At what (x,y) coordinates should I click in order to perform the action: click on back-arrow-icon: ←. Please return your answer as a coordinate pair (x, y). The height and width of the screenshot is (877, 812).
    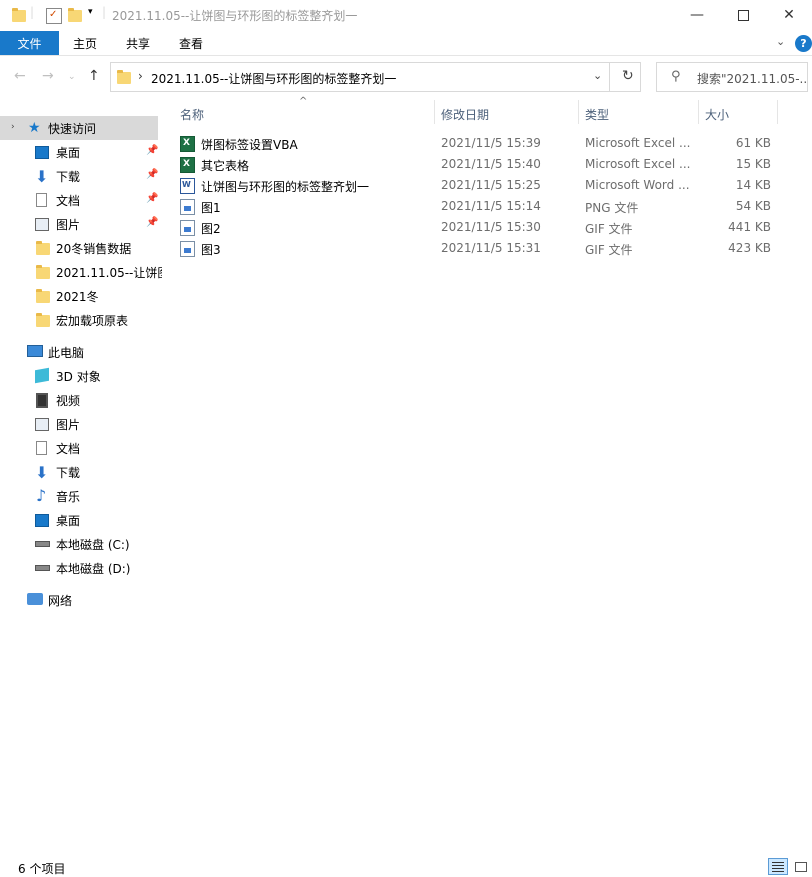
    Looking at the image, I should click on (20, 76).